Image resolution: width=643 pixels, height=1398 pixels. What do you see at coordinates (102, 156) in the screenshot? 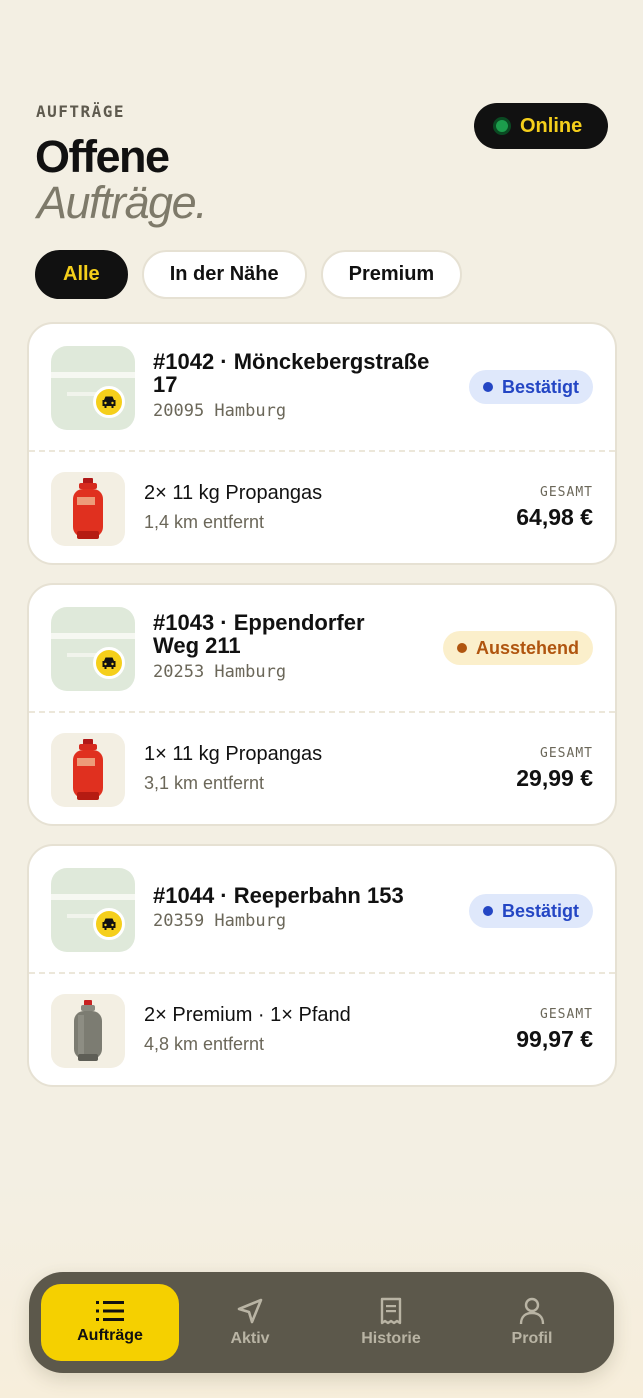
I see `page-title: Offene` at bounding box center [102, 156].